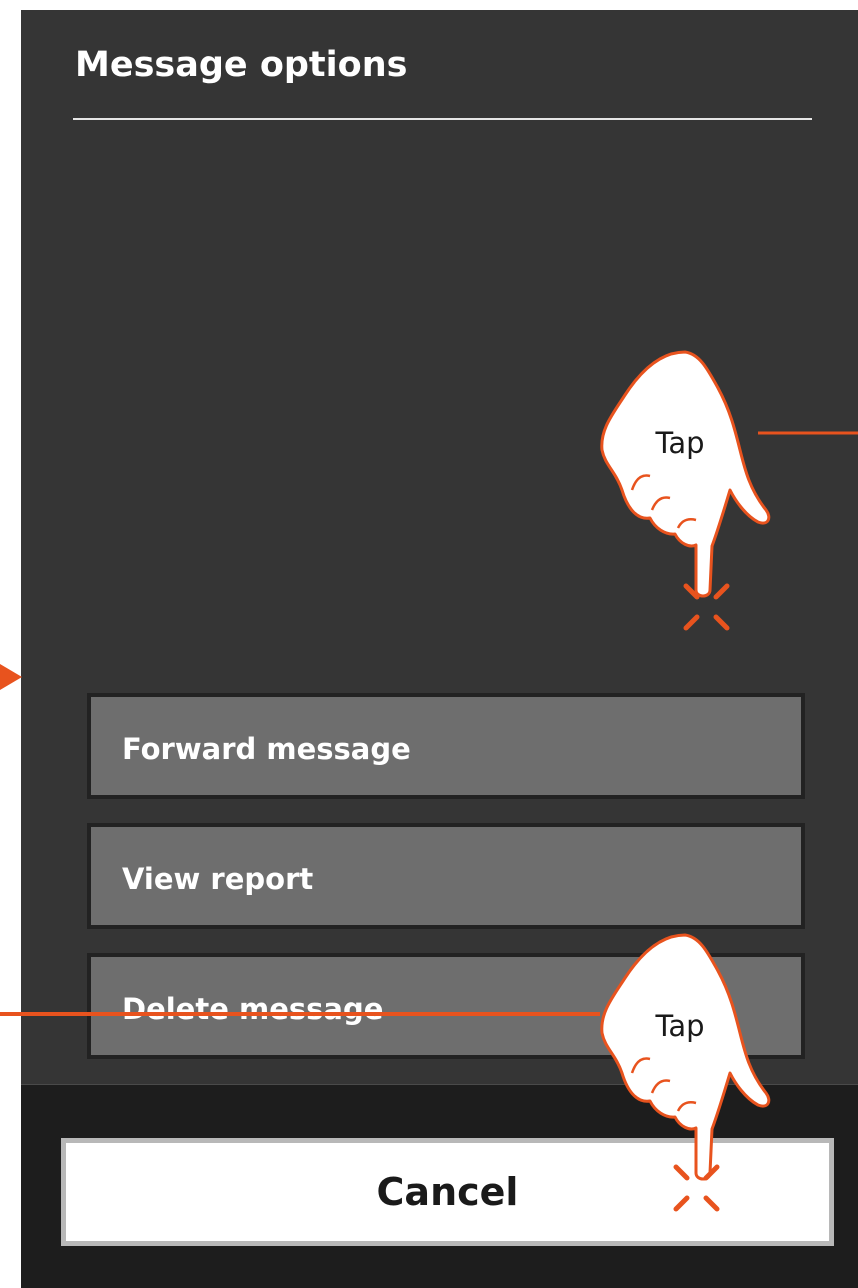 This screenshot has height=1288, width=858. I want to click on forward-message-label: Forward message, so click(266, 749).